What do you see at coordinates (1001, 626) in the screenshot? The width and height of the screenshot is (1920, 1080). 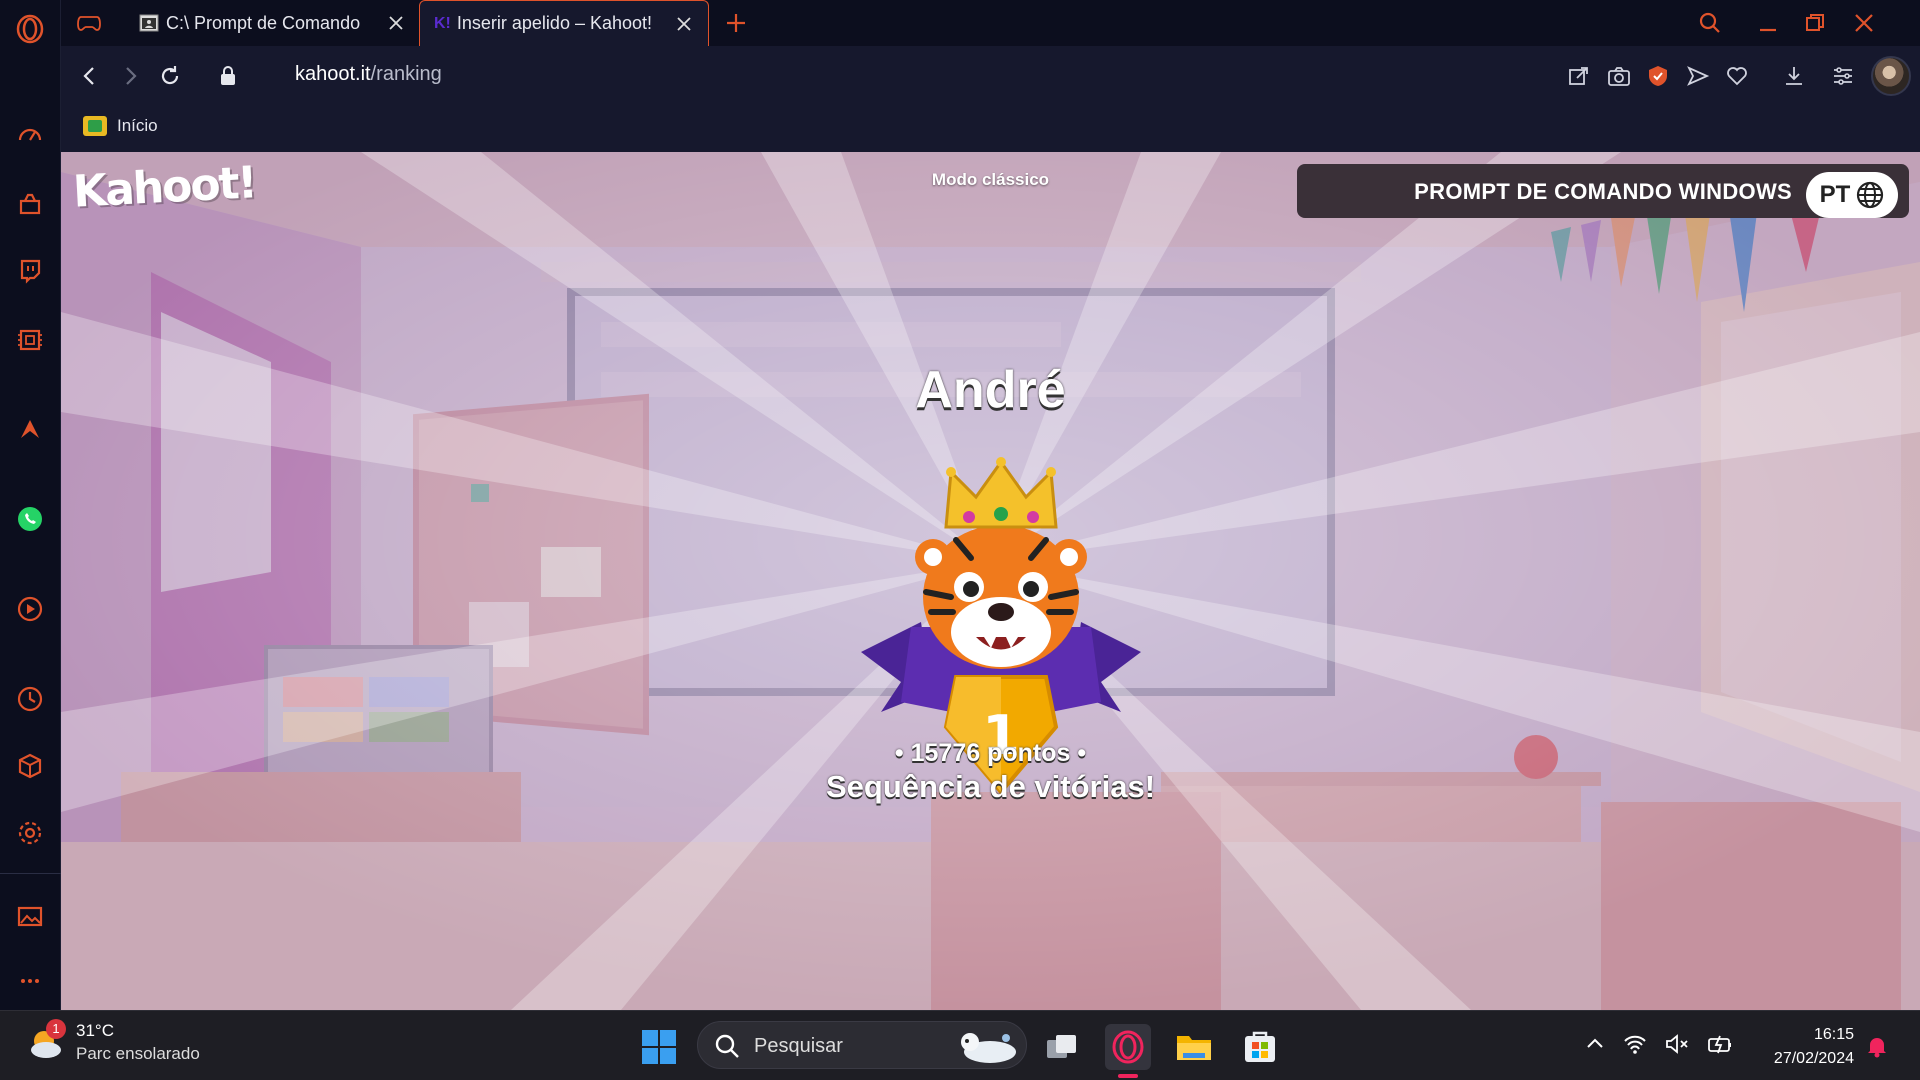 I see `tiger-avatar-medal: 1` at bounding box center [1001, 626].